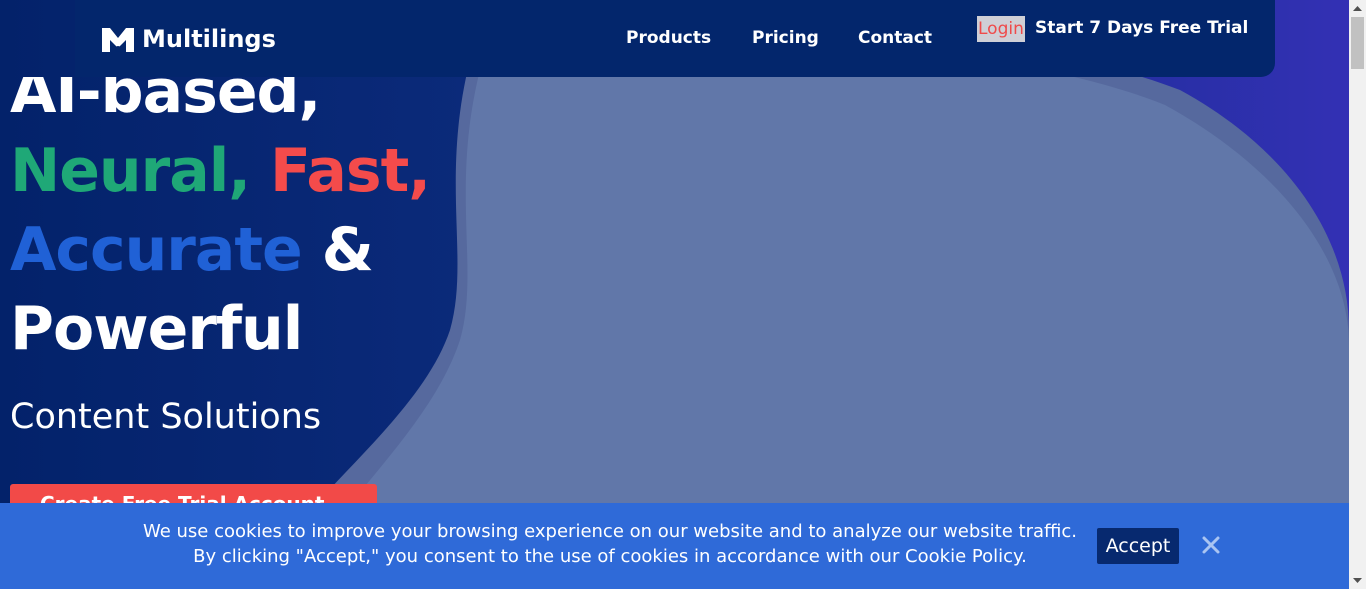  What do you see at coordinates (1001, 29) in the screenshot?
I see `login-link: Login` at bounding box center [1001, 29].